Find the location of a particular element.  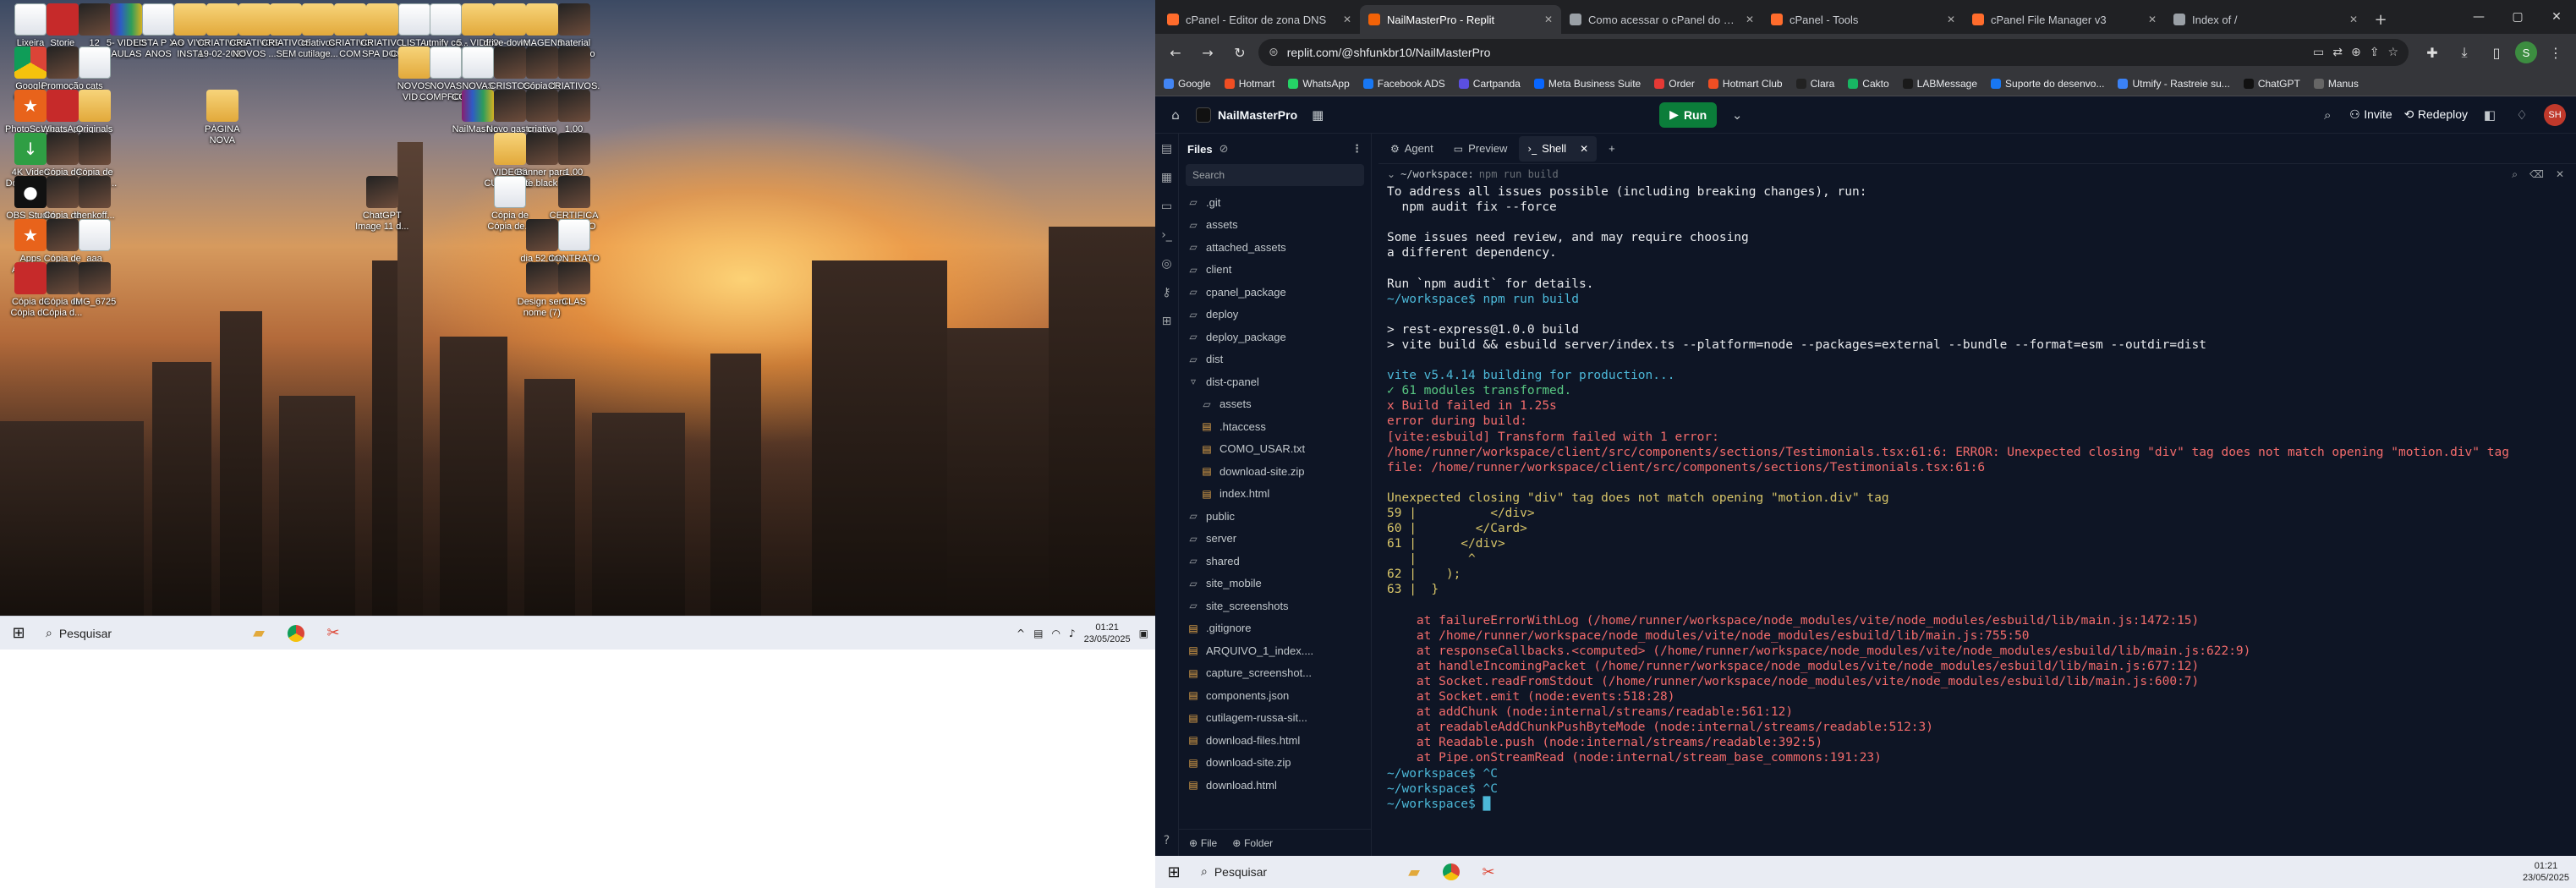

taskbar-chrome-right is located at coordinates (1451, 871).